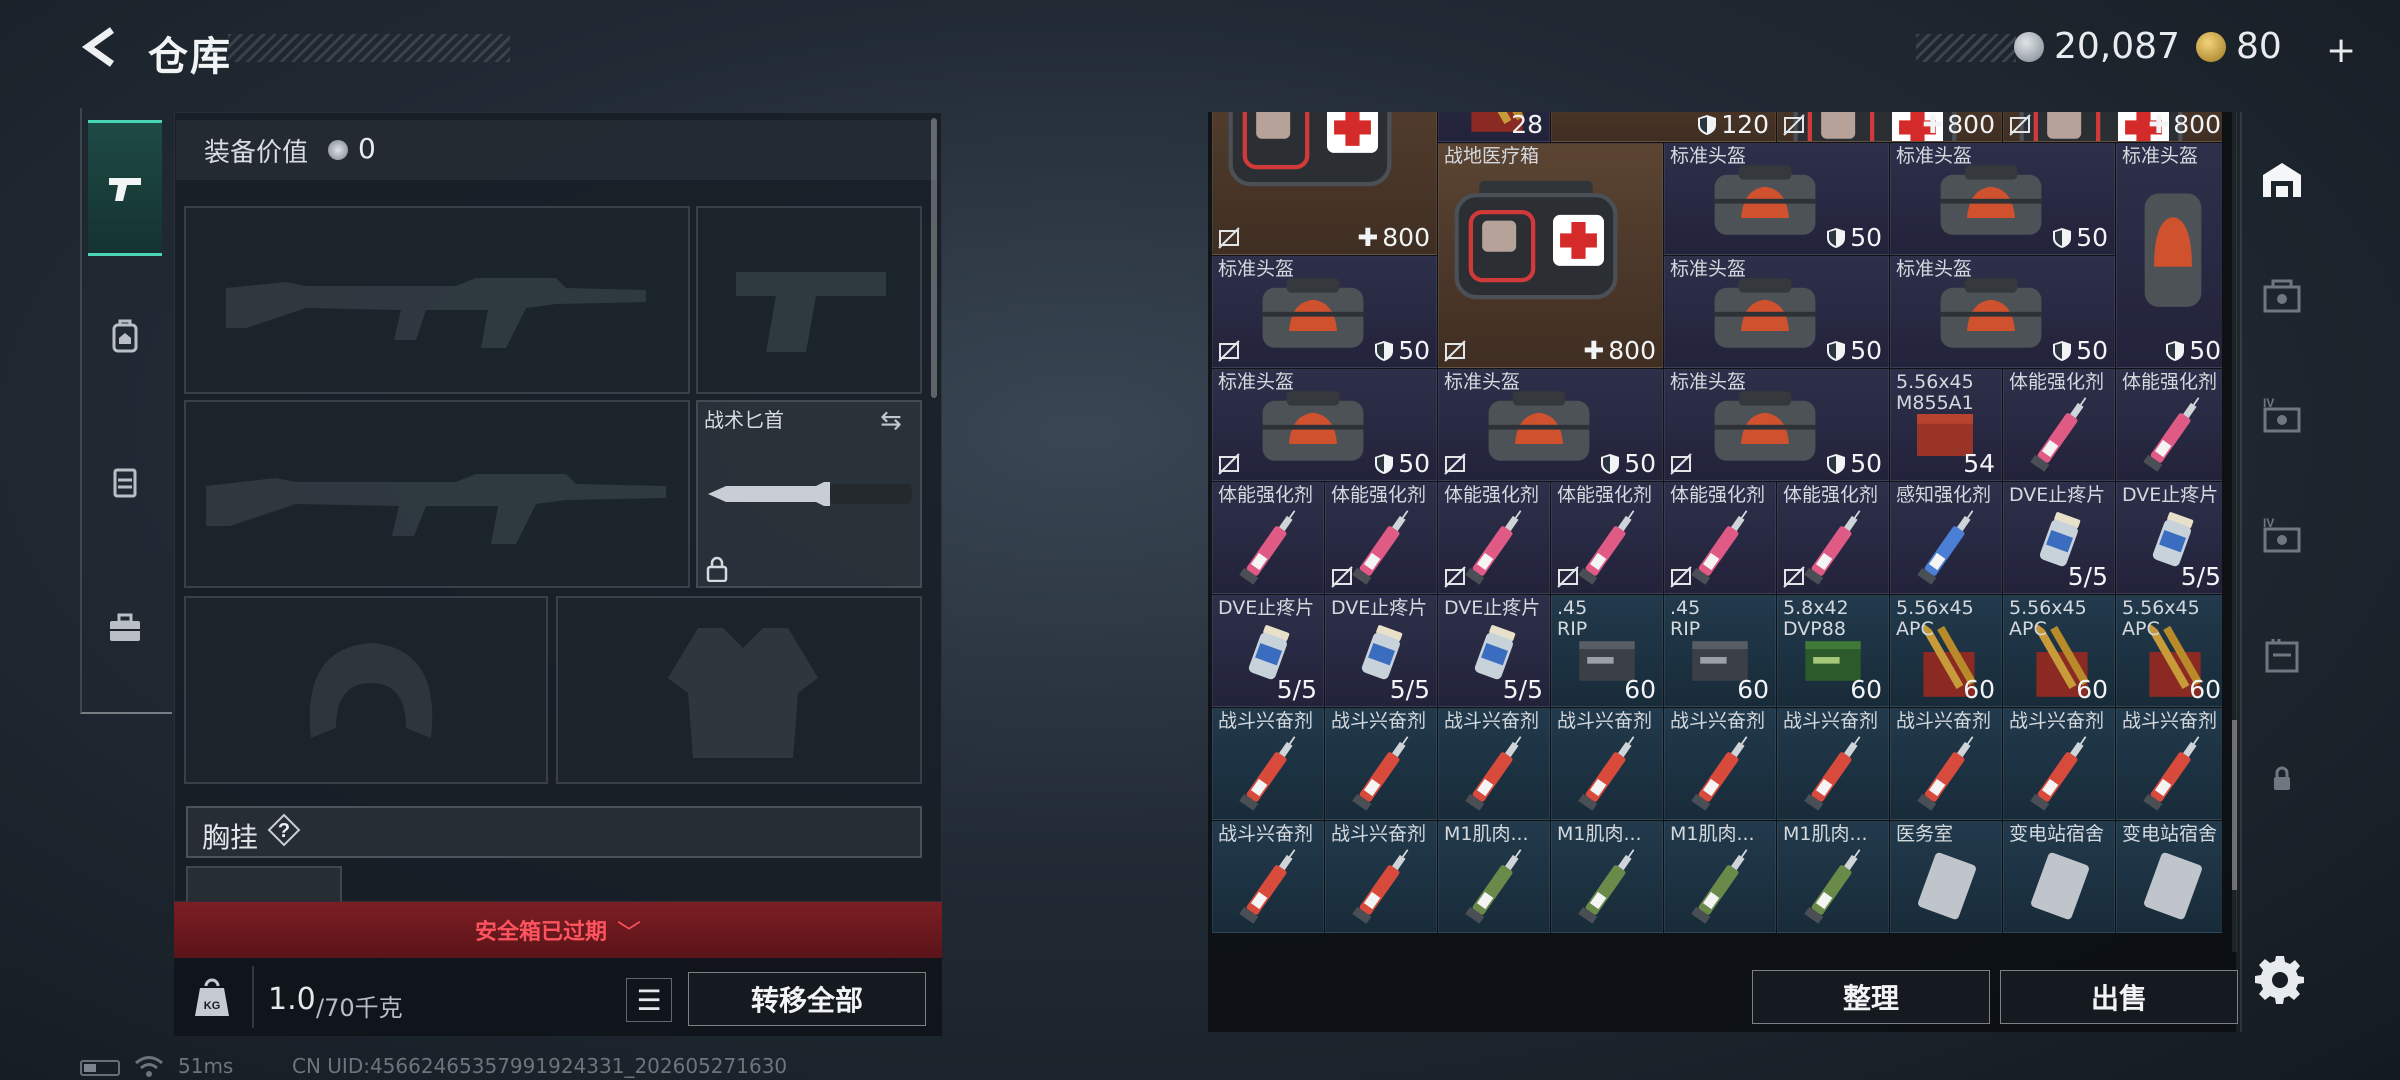 The width and height of the screenshot is (2400, 1080). What do you see at coordinates (437, 494) in the screenshot?
I see `secondary-weapon-slot` at bounding box center [437, 494].